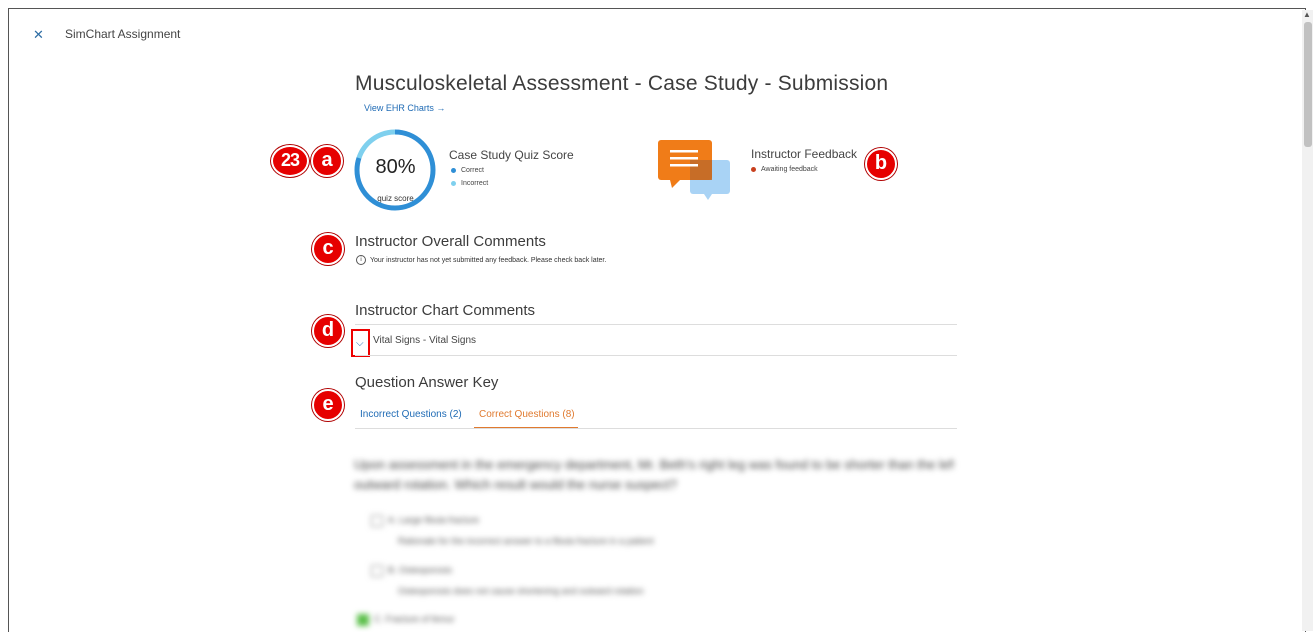  I want to click on scrollbar-thumb, so click(1308, 84).